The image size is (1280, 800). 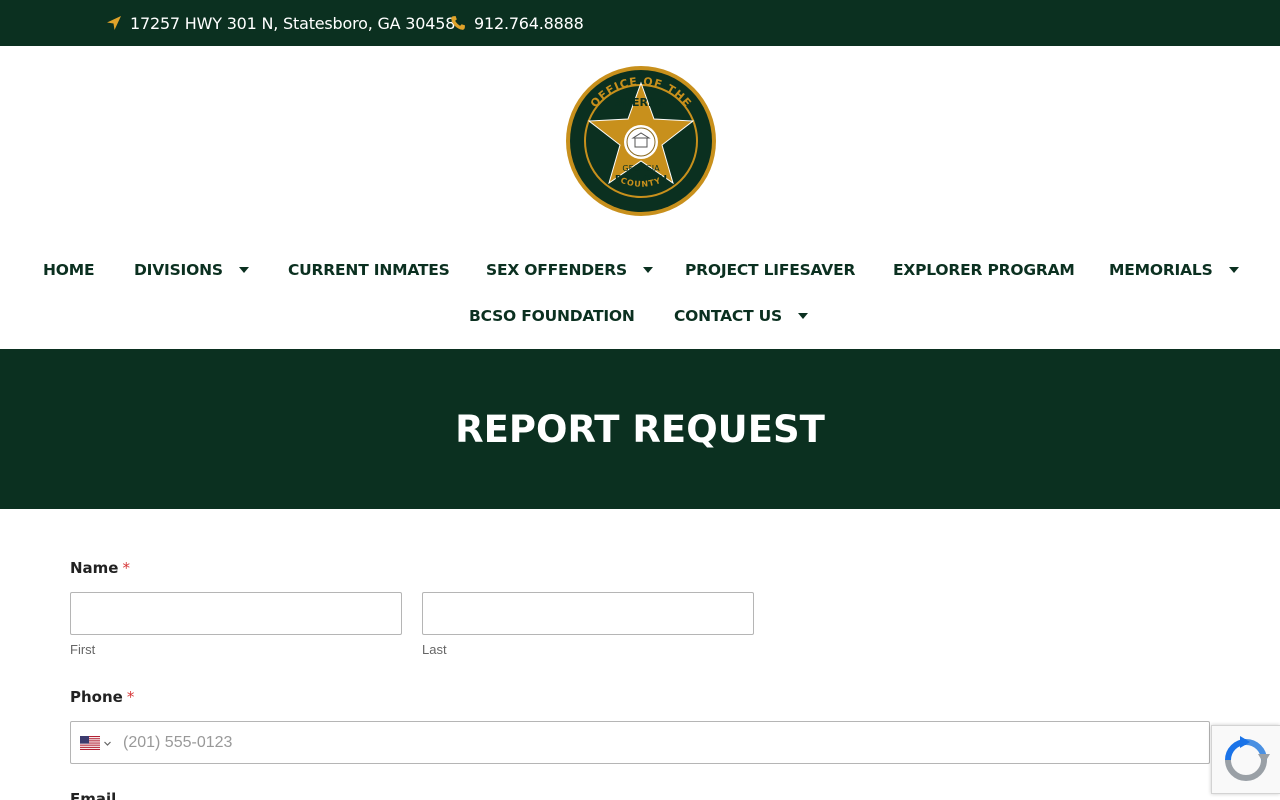 I want to click on phone-text: 912.764.8888, so click(x=529, y=23).